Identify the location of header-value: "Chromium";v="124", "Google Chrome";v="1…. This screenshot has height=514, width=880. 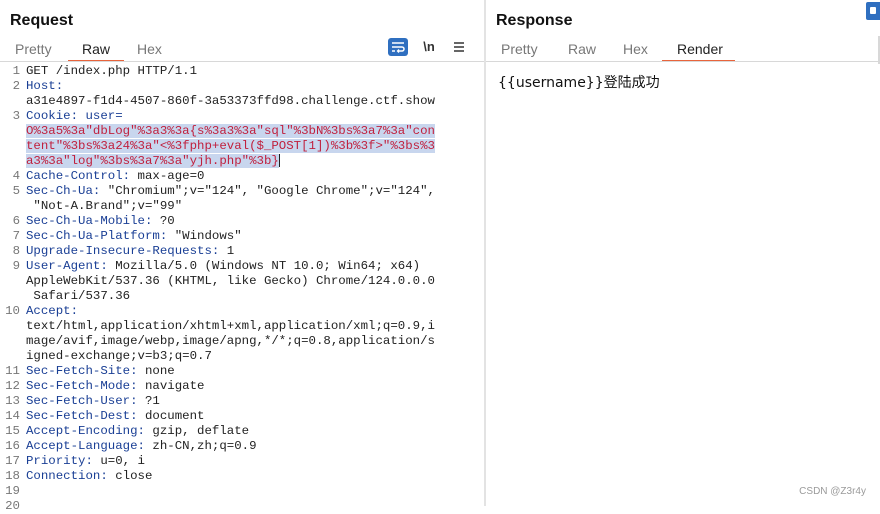
(271, 191).